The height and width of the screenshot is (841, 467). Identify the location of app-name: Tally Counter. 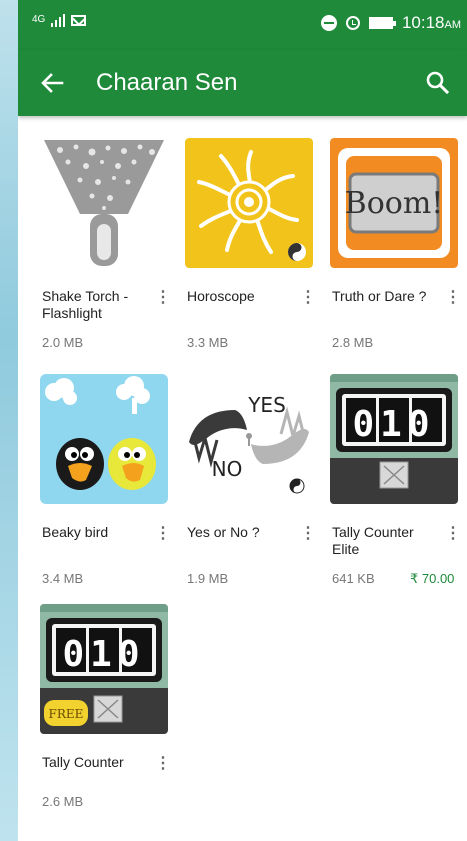
(83, 762).